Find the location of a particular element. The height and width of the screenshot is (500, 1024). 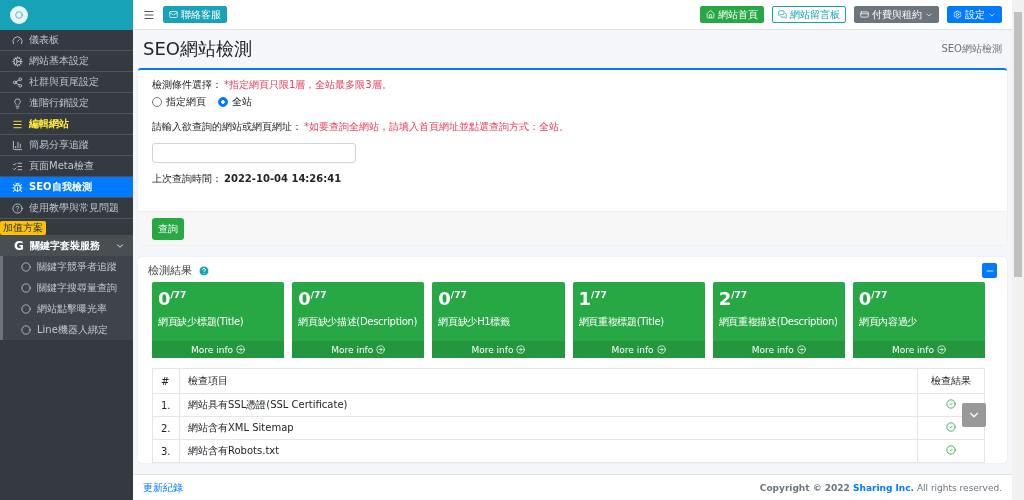

mail-icon is located at coordinates (173, 14).